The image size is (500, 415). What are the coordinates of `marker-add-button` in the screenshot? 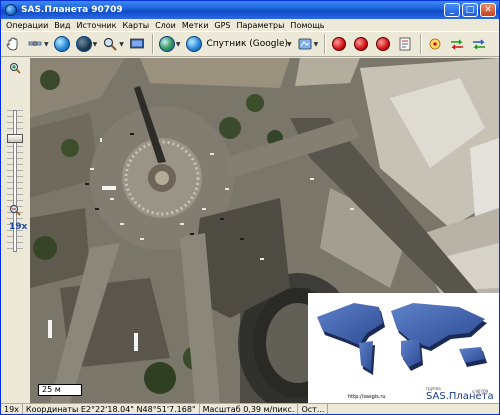 It's located at (361, 44).